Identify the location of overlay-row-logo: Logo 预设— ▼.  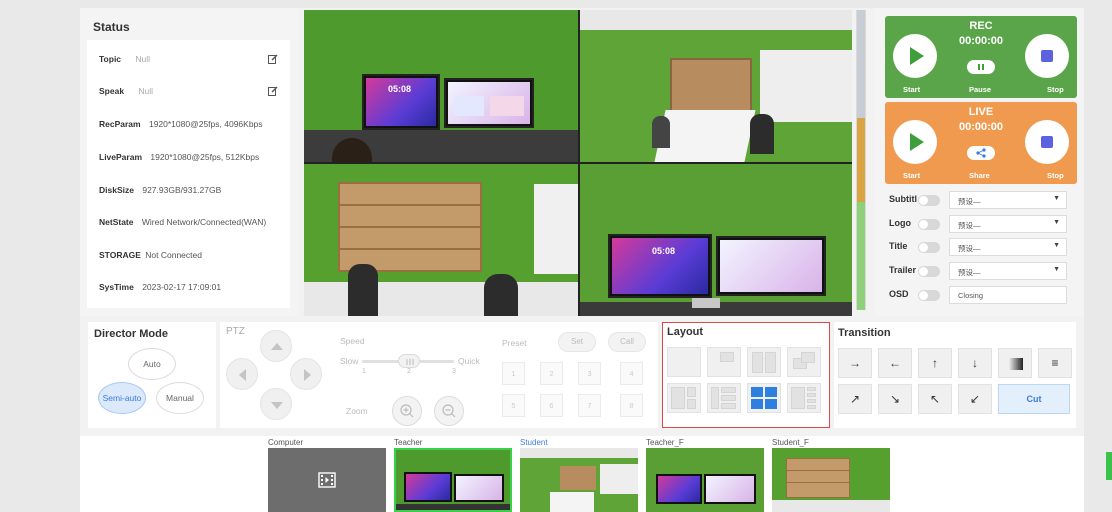
(978, 224).